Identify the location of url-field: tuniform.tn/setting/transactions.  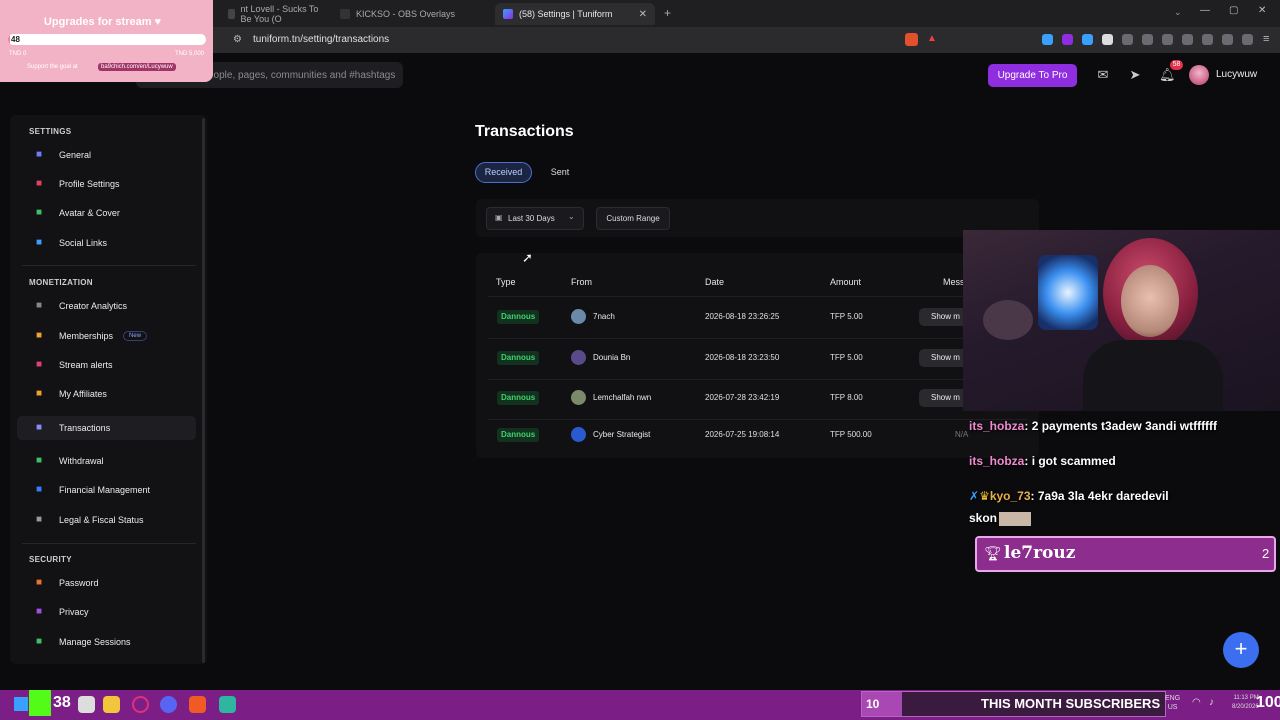
(321, 39).